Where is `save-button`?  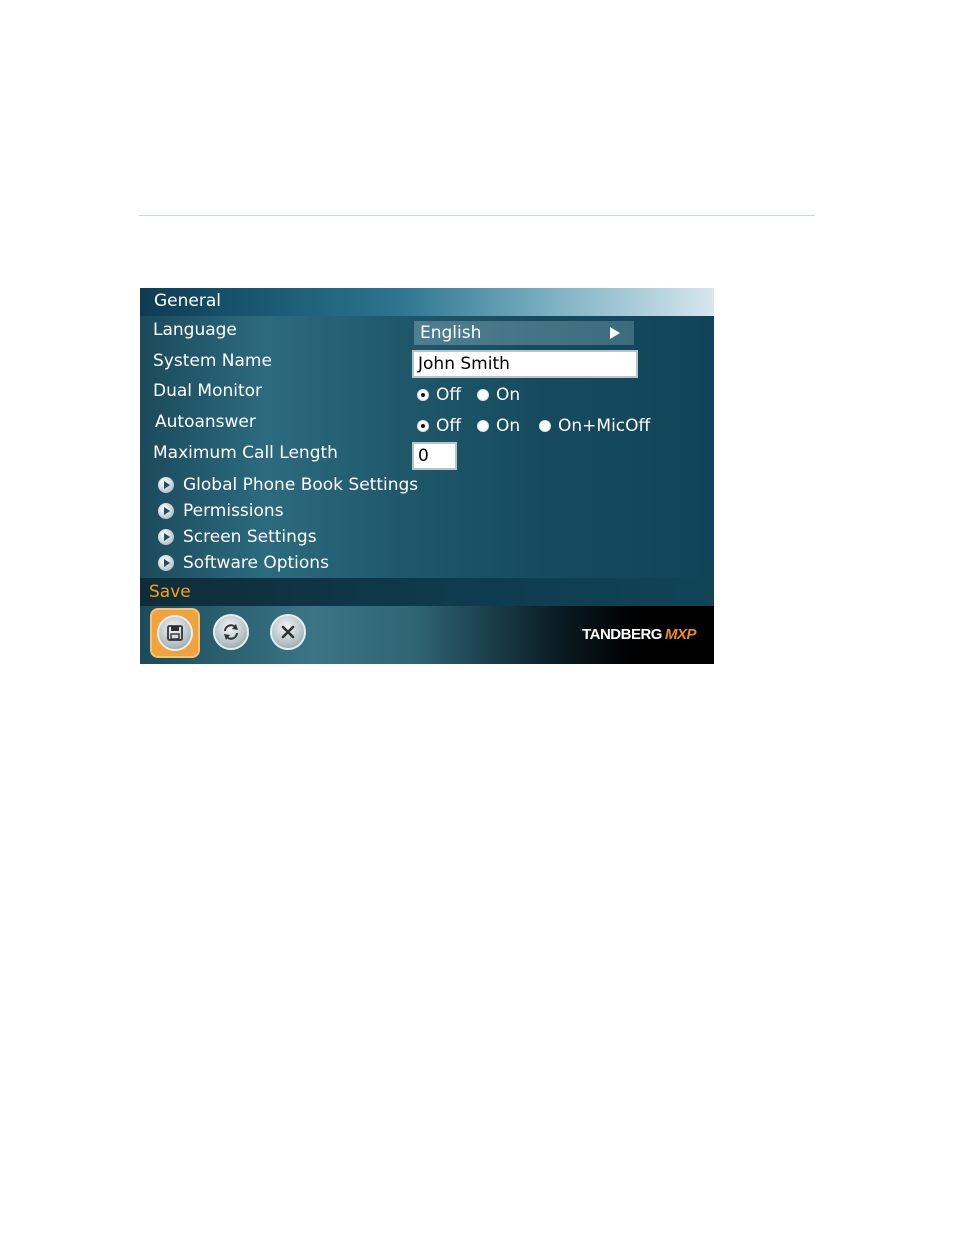
save-button is located at coordinates (175, 633).